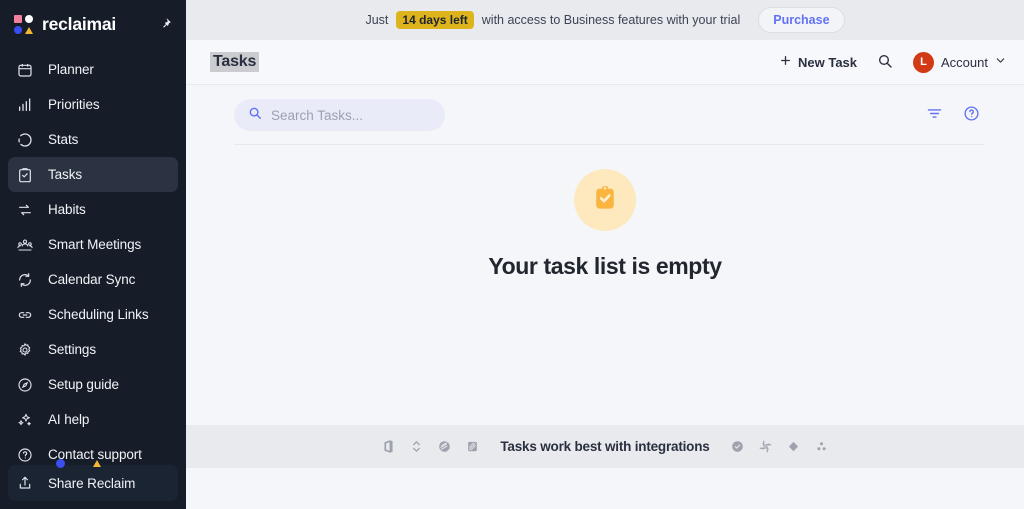 This screenshot has width=1024, height=509. I want to click on sidebar-item-label: Priorities, so click(74, 104).